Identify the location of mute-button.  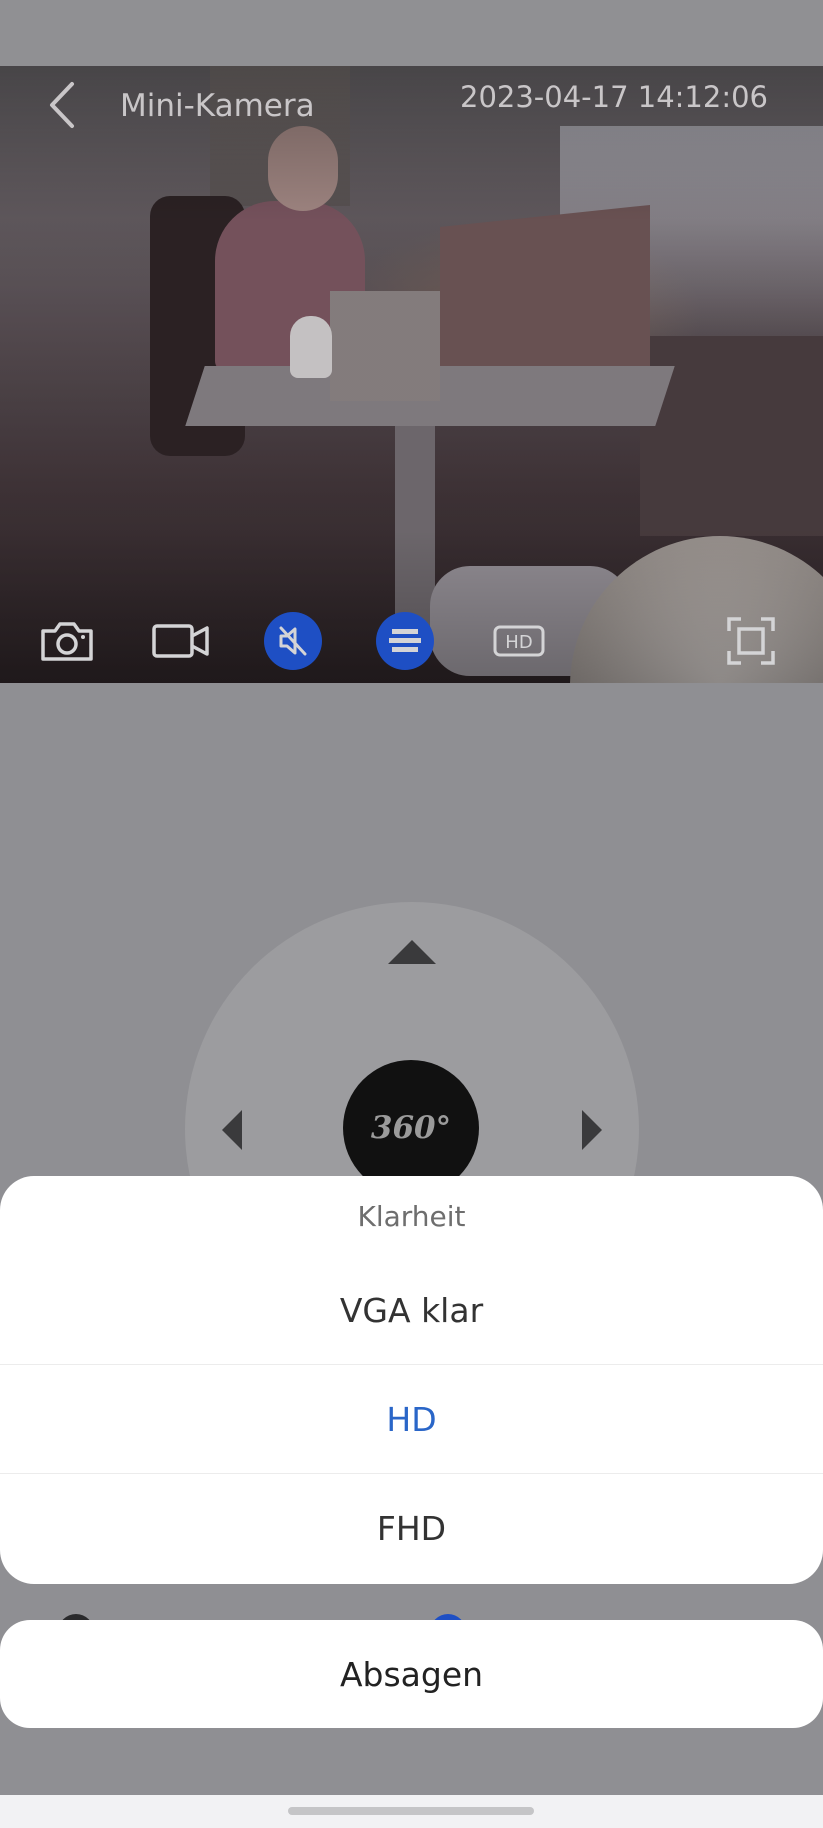
(293, 641).